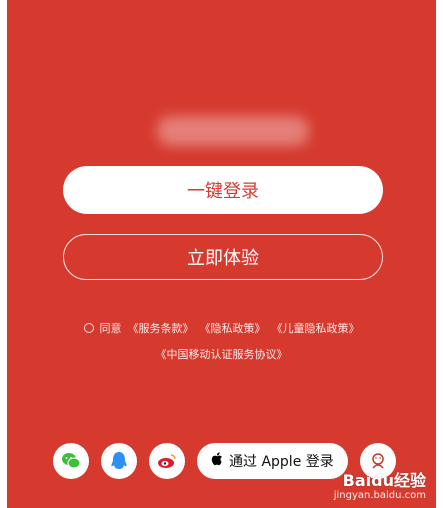 This screenshot has width=443, height=508. I want to click on wechat-icon, so click(71, 461).